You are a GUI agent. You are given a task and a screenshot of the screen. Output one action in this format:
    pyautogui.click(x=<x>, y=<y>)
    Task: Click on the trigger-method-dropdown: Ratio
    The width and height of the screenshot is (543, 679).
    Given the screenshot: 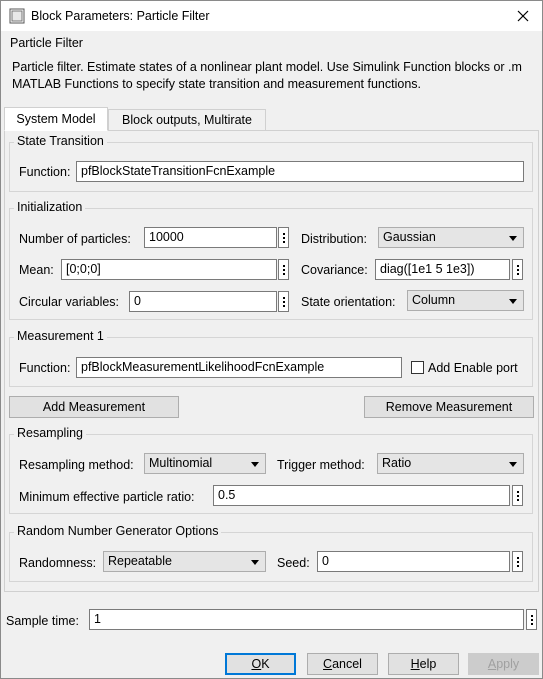 What is the action you would take?
    pyautogui.click(x=450, y=463)
    